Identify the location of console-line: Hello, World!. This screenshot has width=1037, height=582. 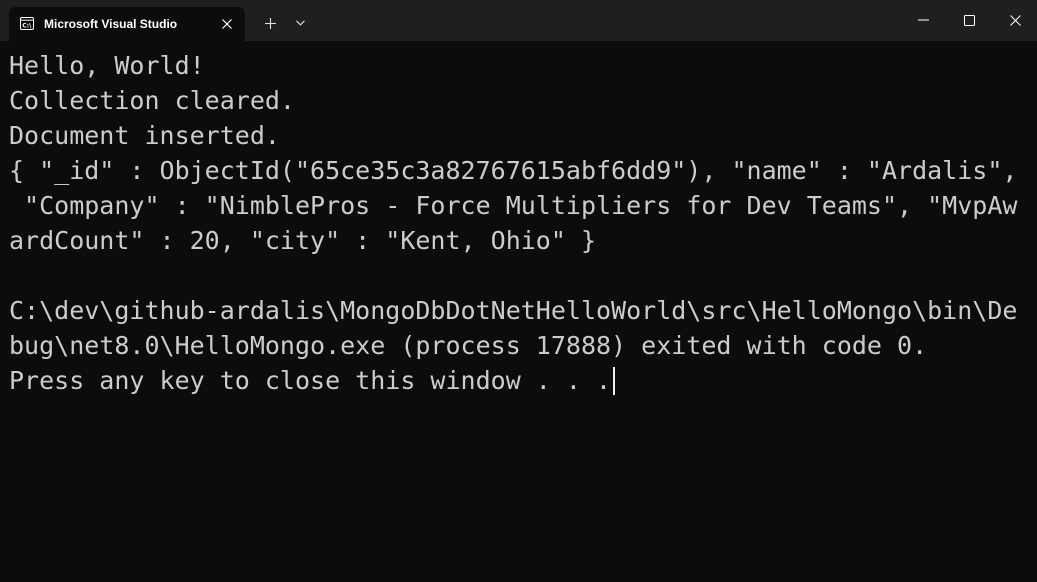
(107, 65).